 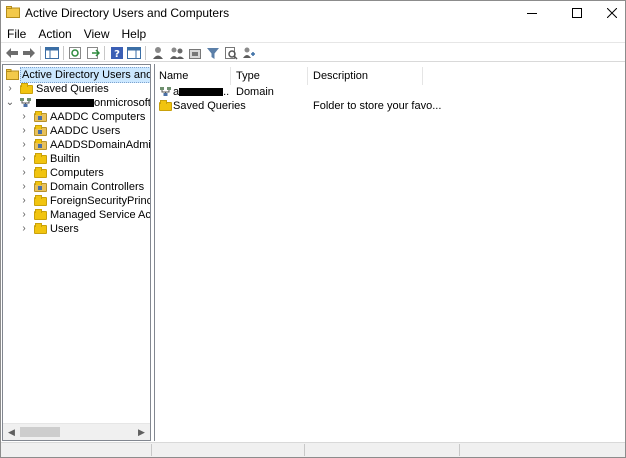 I want to click on tree-item-managed-service-accounts: › Managed Service Accour, so click(x=76, y=215).